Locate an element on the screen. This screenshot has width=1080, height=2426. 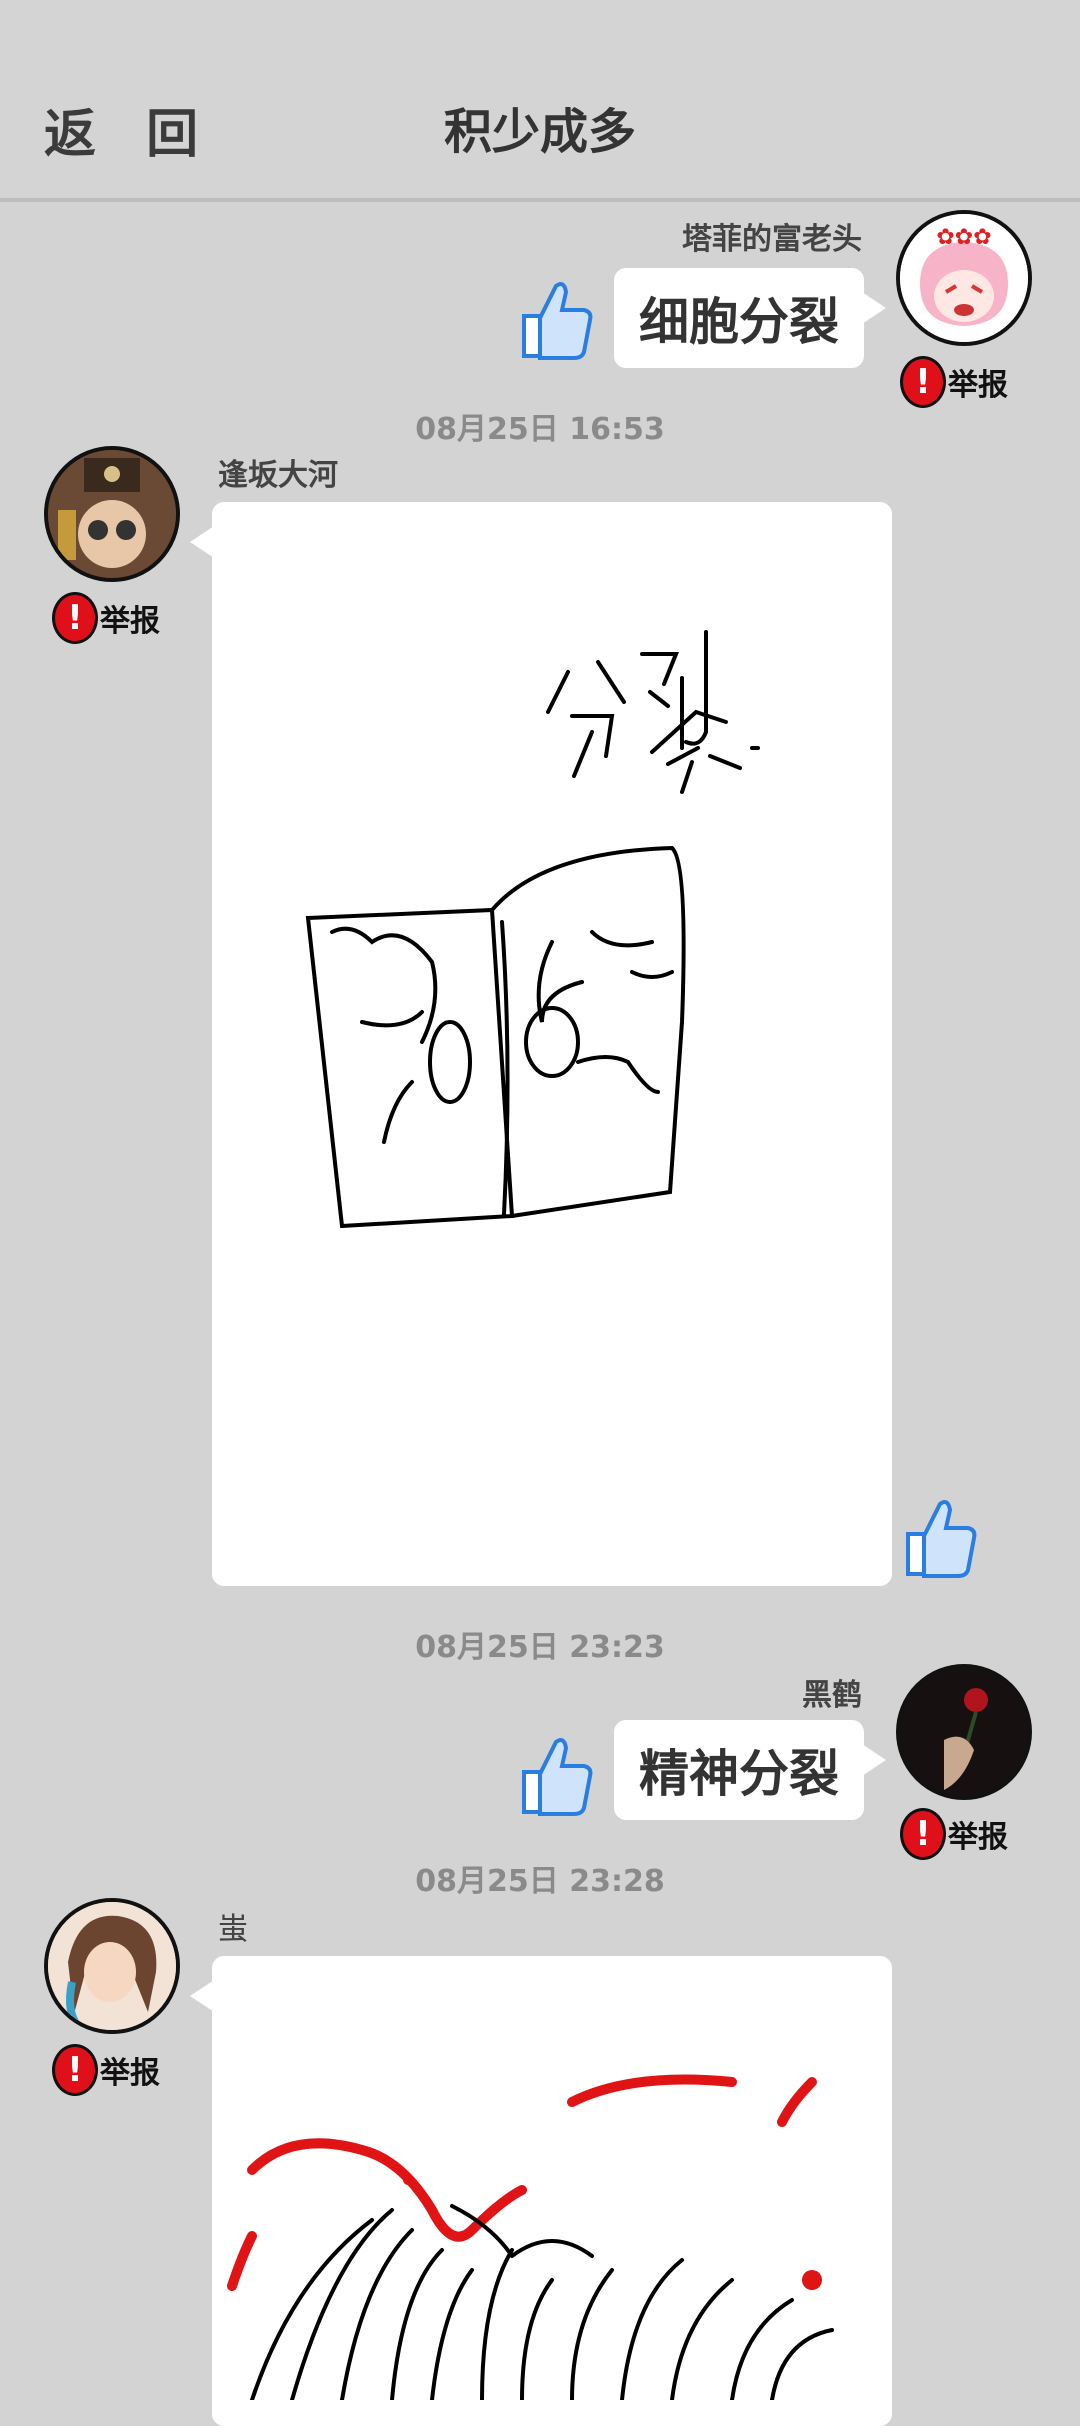
timestamp: 08月25日 23:23 is located at coordinates (540, 1647).